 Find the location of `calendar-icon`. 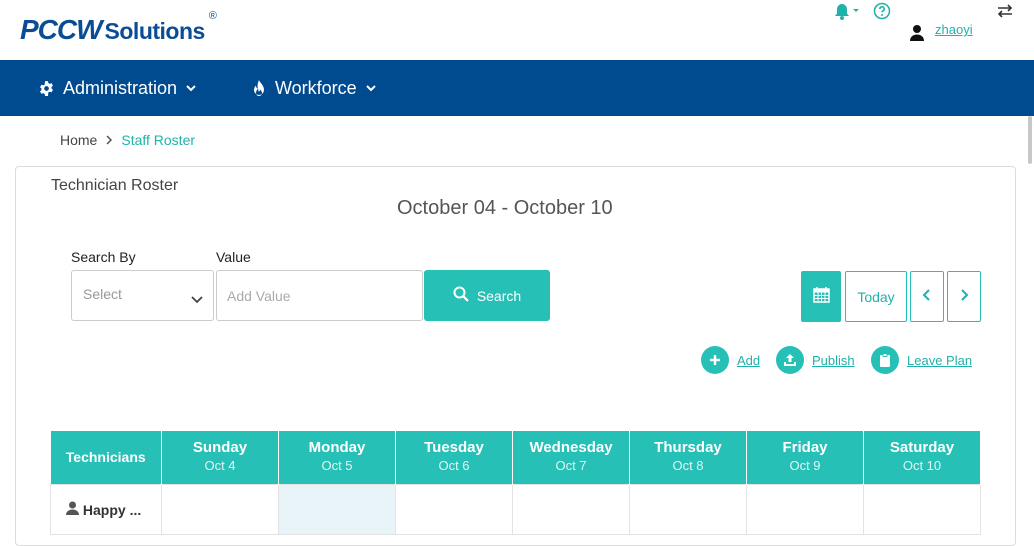

calendar-icon is located at coordinates (821, 297).